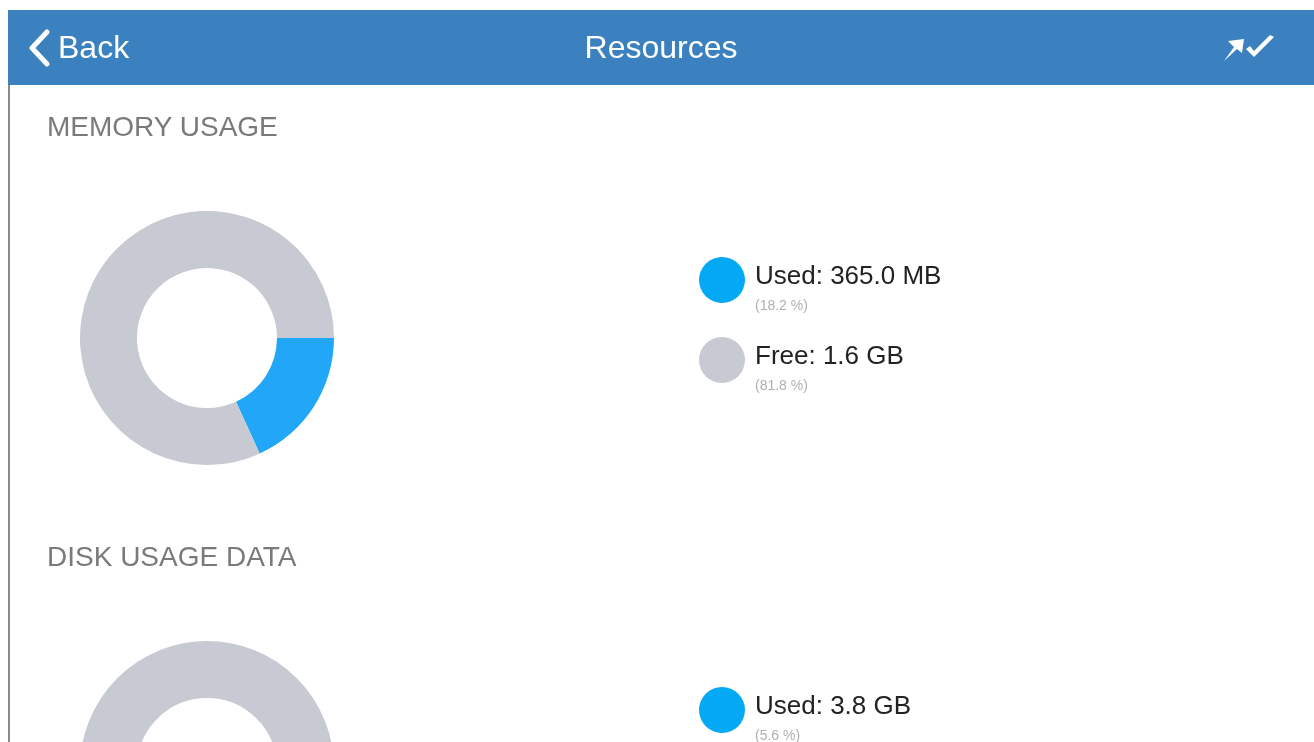 The width and height of the screenshot is (1314, 742). I want to click on chevron-left-icon, so click(39, 47).